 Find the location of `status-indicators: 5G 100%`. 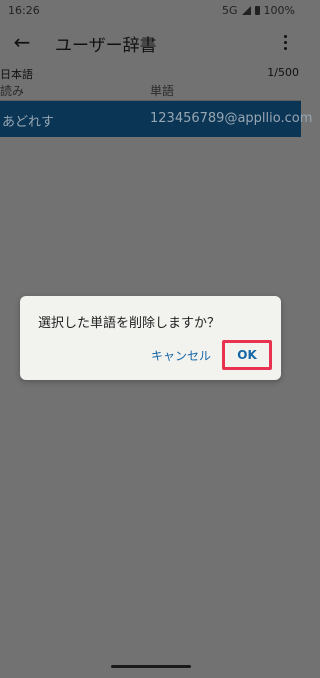

status-indicators: 5G 100% is located at coordinates (258, 10).